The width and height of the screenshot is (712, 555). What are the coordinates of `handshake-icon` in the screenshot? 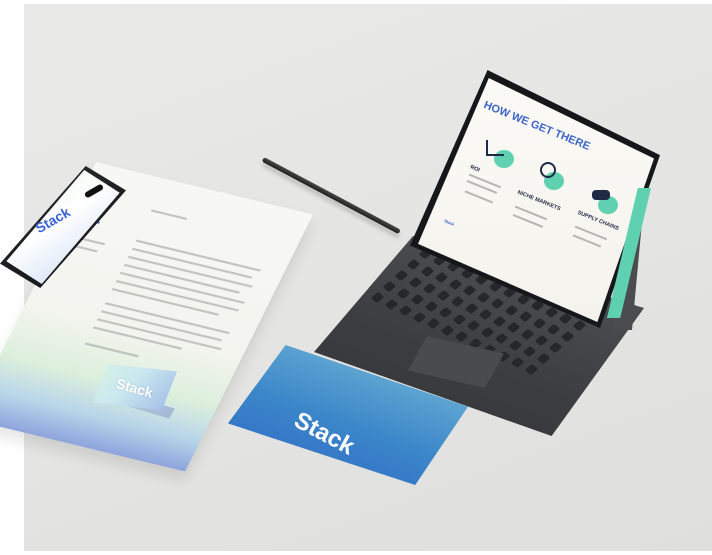 It's located at (601, 195).